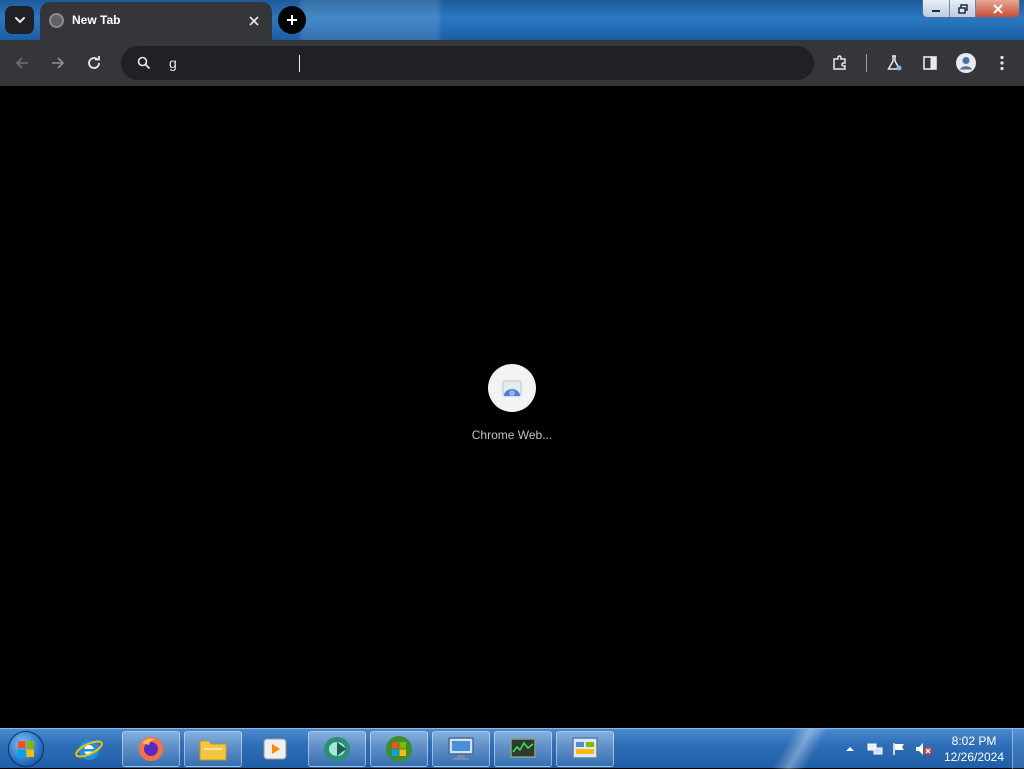  I want to click on windows-flag-icon, so click(26, 749).